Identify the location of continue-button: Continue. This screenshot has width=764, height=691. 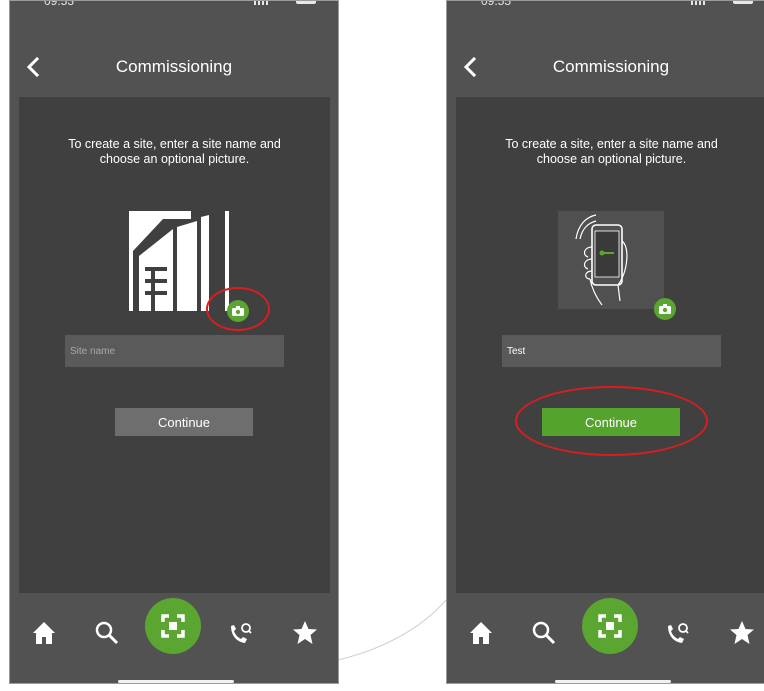
(184, 422).